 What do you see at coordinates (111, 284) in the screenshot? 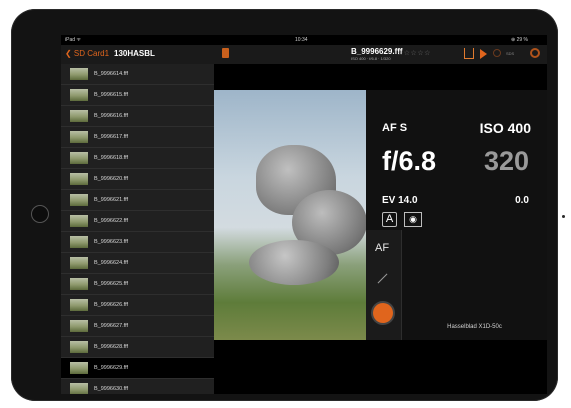
I see `file-name: B_9996625.fff` at bounding box center [111, 284].